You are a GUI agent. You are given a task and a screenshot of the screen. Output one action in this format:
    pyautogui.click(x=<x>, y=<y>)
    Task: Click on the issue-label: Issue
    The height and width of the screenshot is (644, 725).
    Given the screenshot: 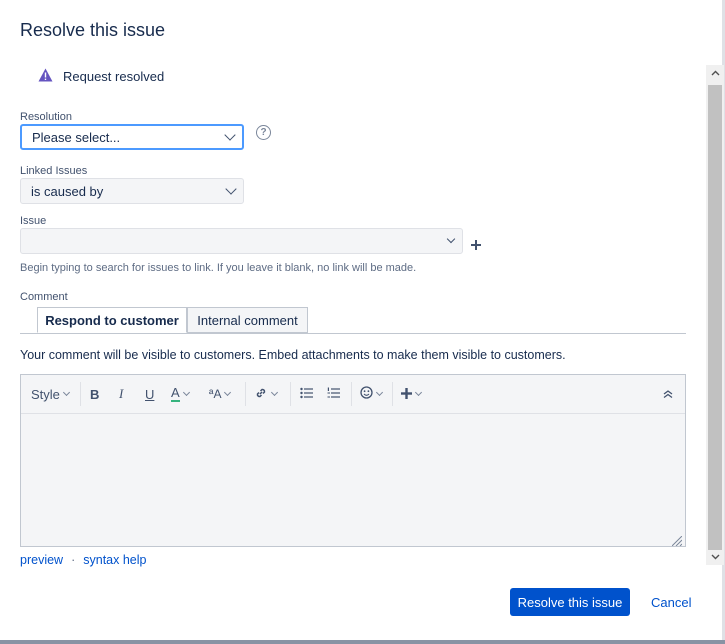 What is the action you would take?
    pyautogui.click(x=33, y=221)
    